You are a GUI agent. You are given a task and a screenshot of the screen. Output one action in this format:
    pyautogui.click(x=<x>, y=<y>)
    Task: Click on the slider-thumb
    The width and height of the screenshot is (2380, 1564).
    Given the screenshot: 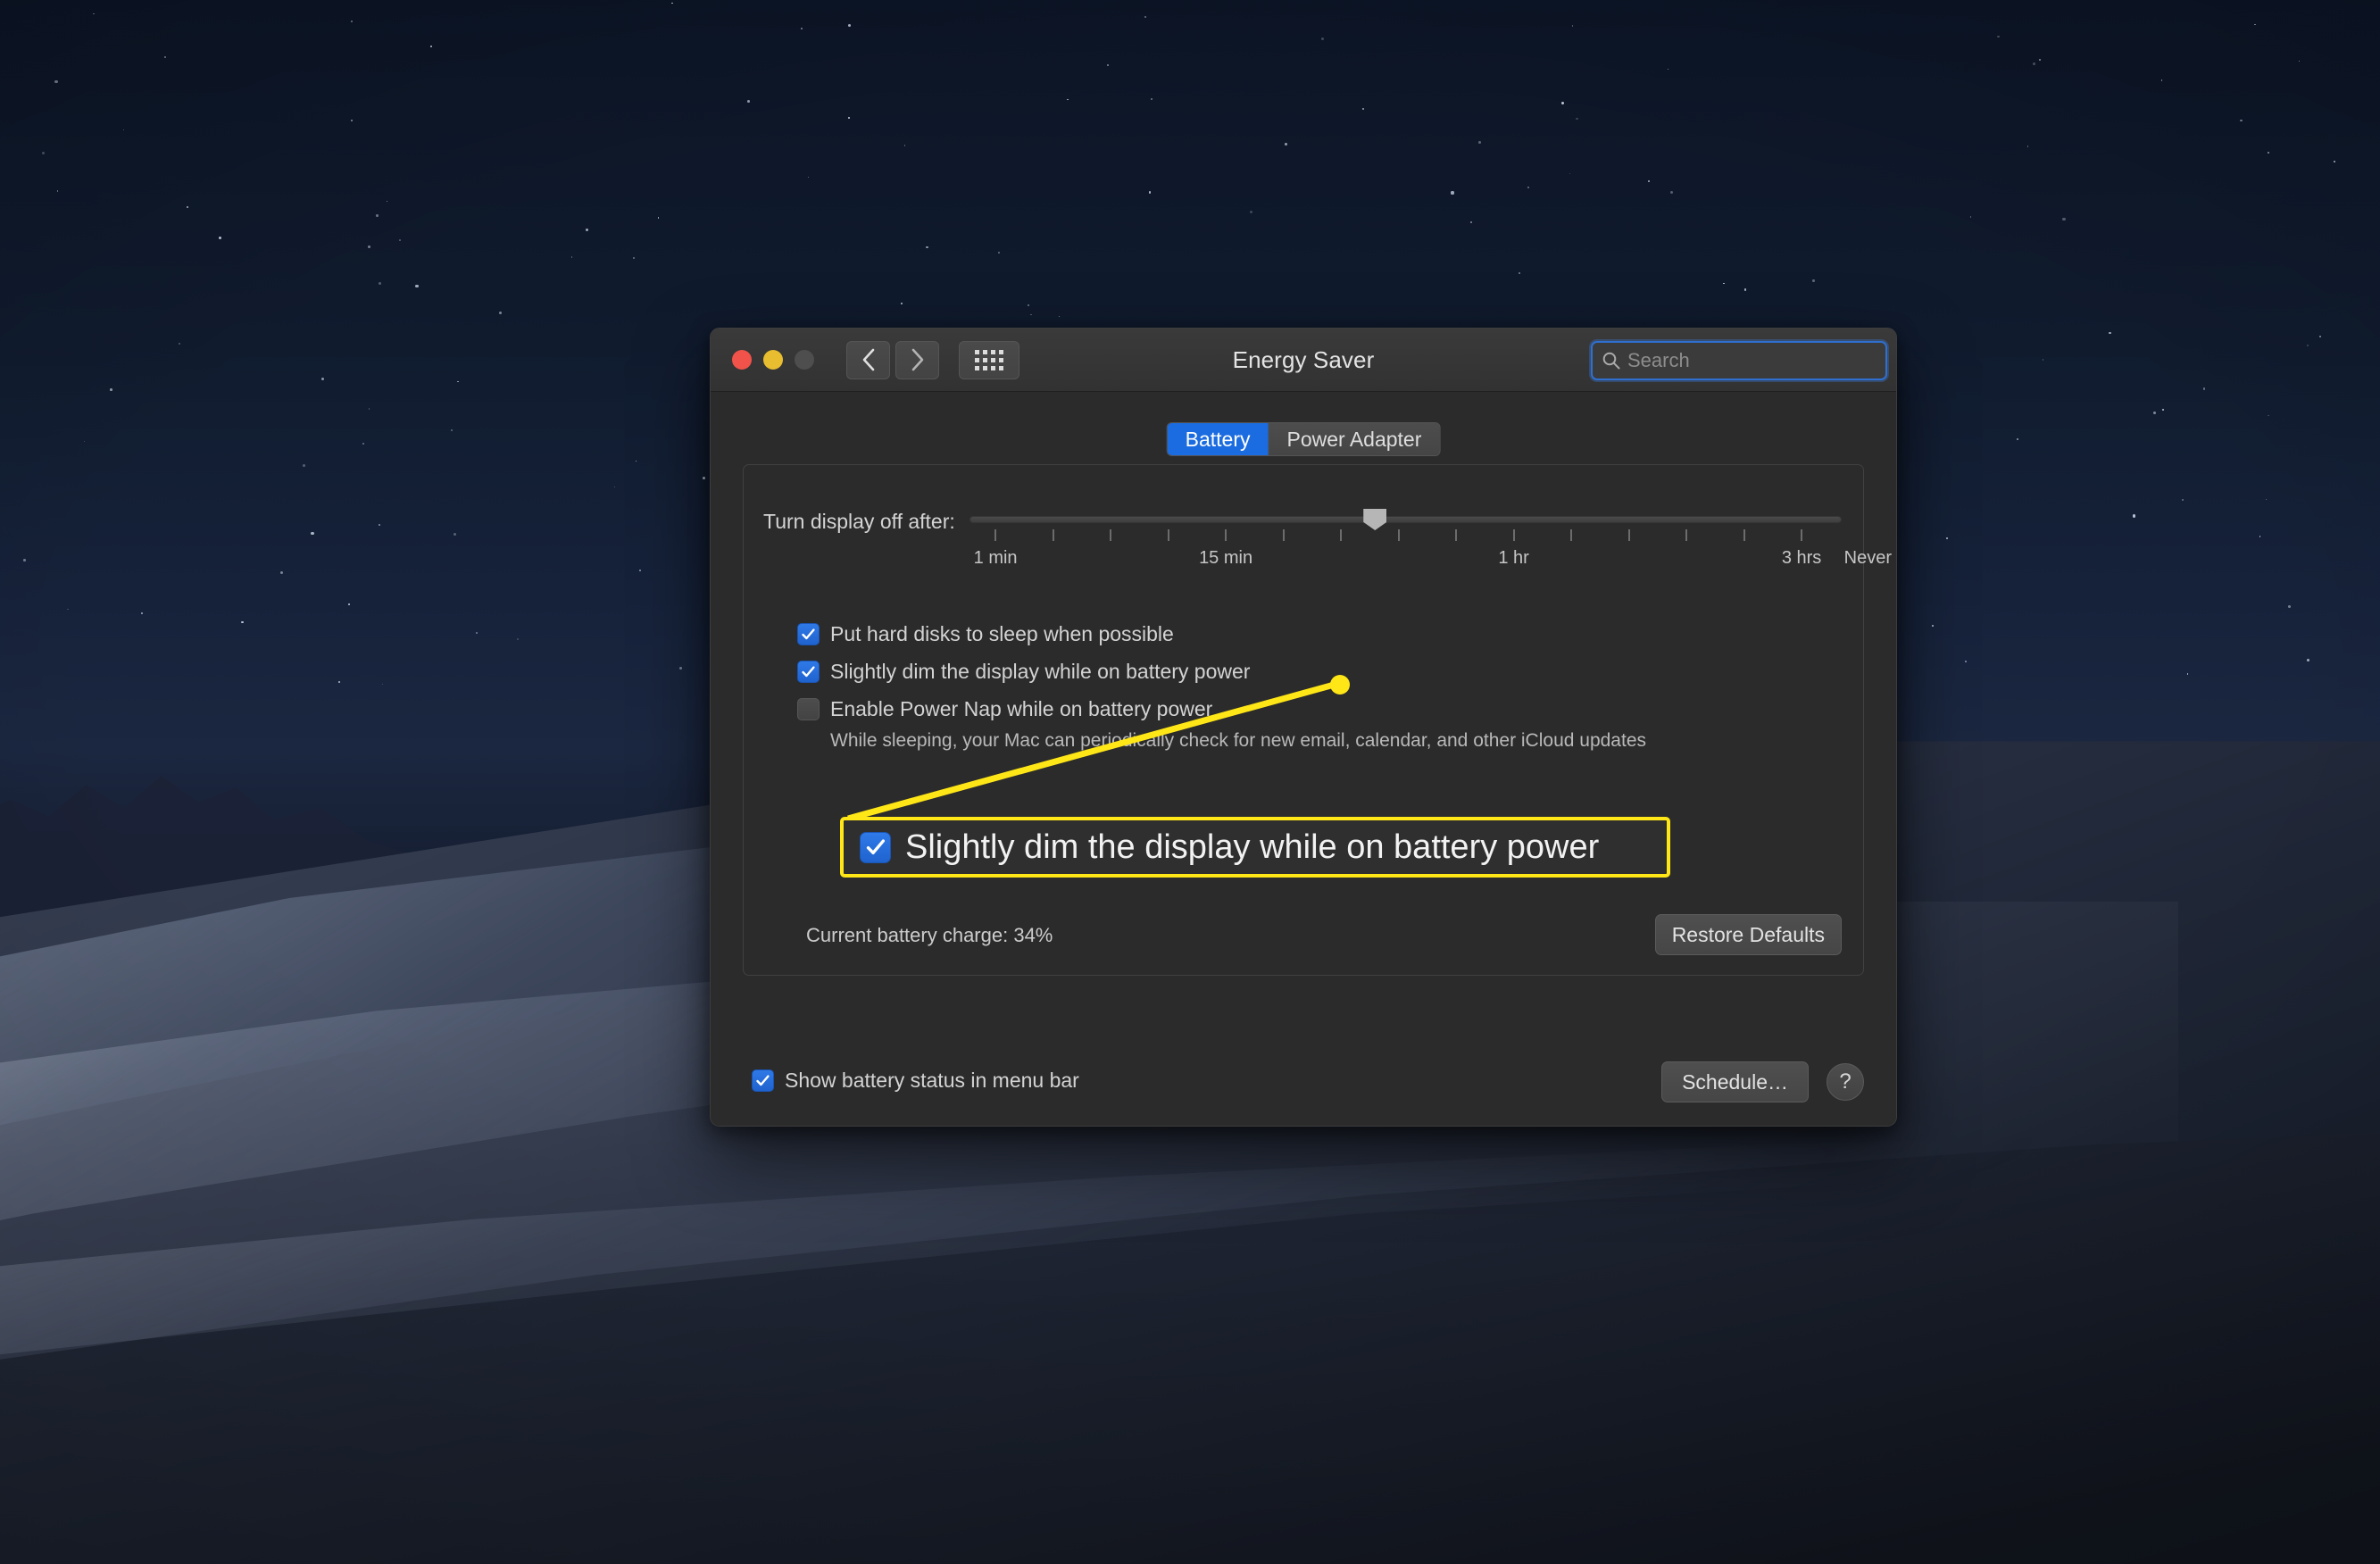 What is the action you would take?
    pyautogui.click(x=1375, y=519)
    